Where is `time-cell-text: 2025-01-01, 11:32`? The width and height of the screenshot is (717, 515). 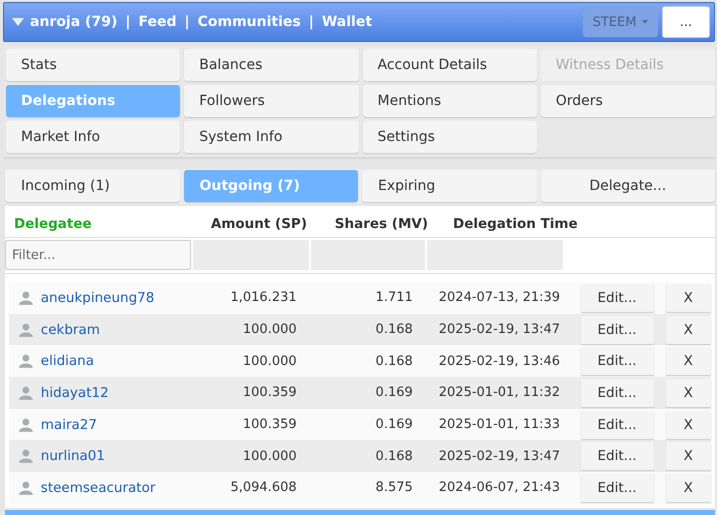 time-cell-text: 2025-01-01, 11:32 is located at coordinates (500, 392).